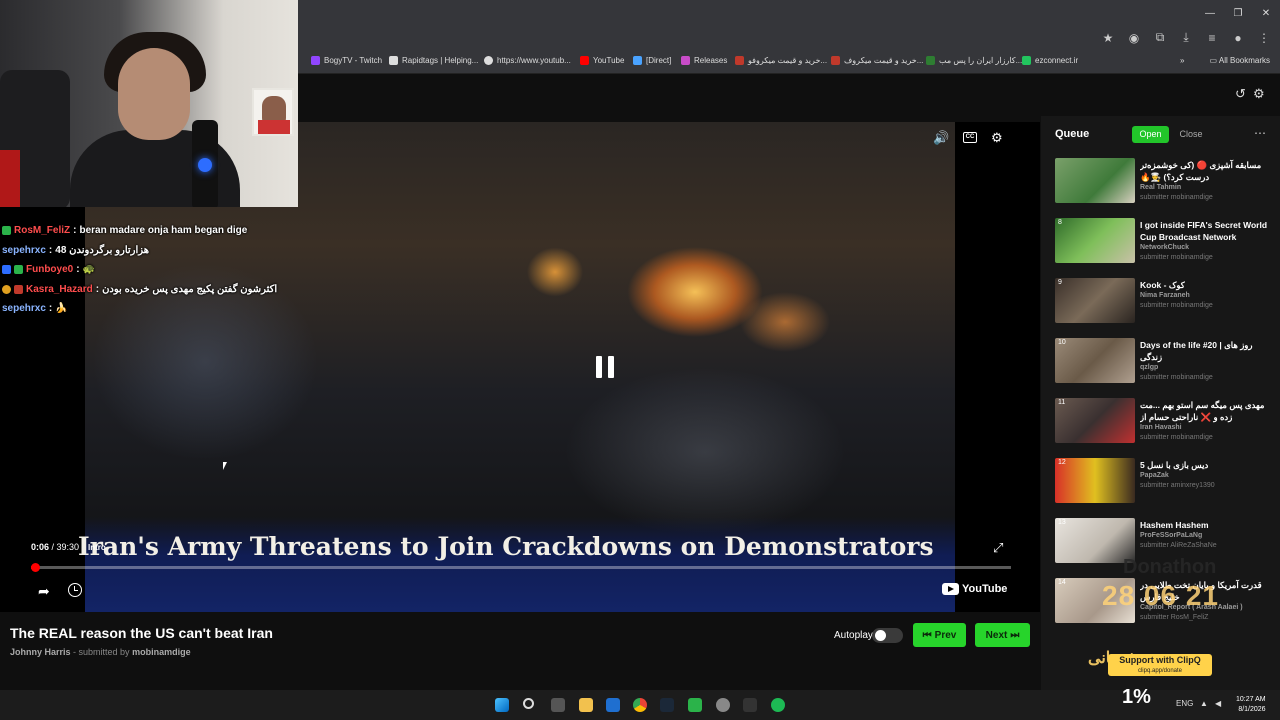 The height and width of the screenshot is (720, 1280). What do you see at coordinates (1266, 13) in the screenshot?
I see `close-window-icon: ✕` at bounding box center [1266, 13].